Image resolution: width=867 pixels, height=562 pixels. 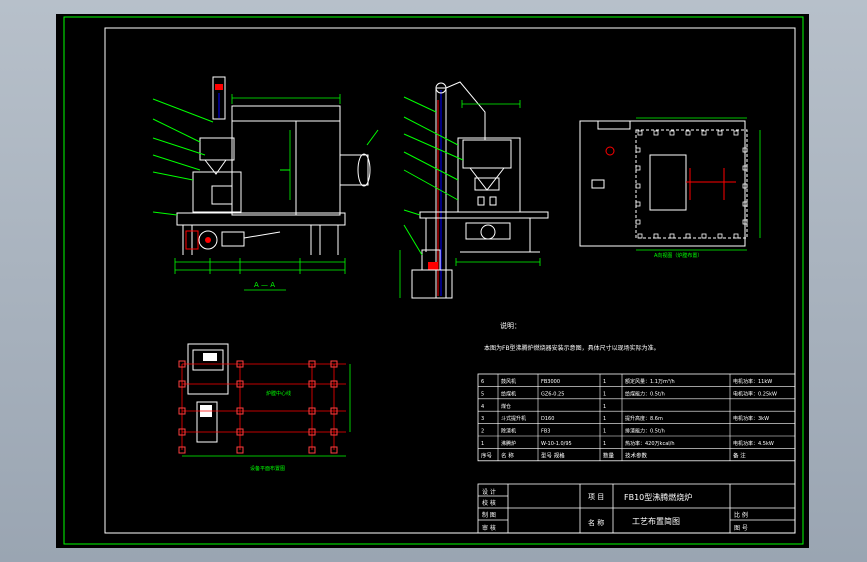 I want to click on table-cell-spec: GZ6-0.25, so click(x=552, y=394).